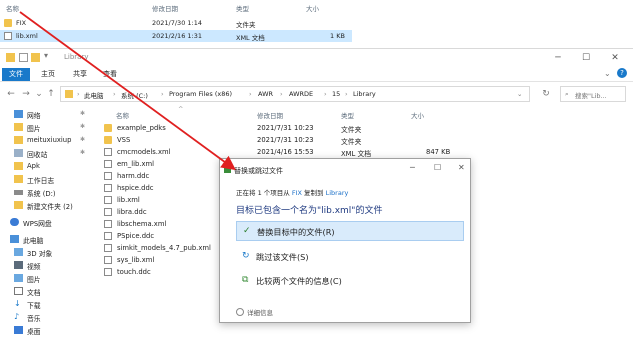  Describe the element at coordinates (301, 94) in the screenshot. I see `breadcrumb-awrde: AWRDE` at that location.